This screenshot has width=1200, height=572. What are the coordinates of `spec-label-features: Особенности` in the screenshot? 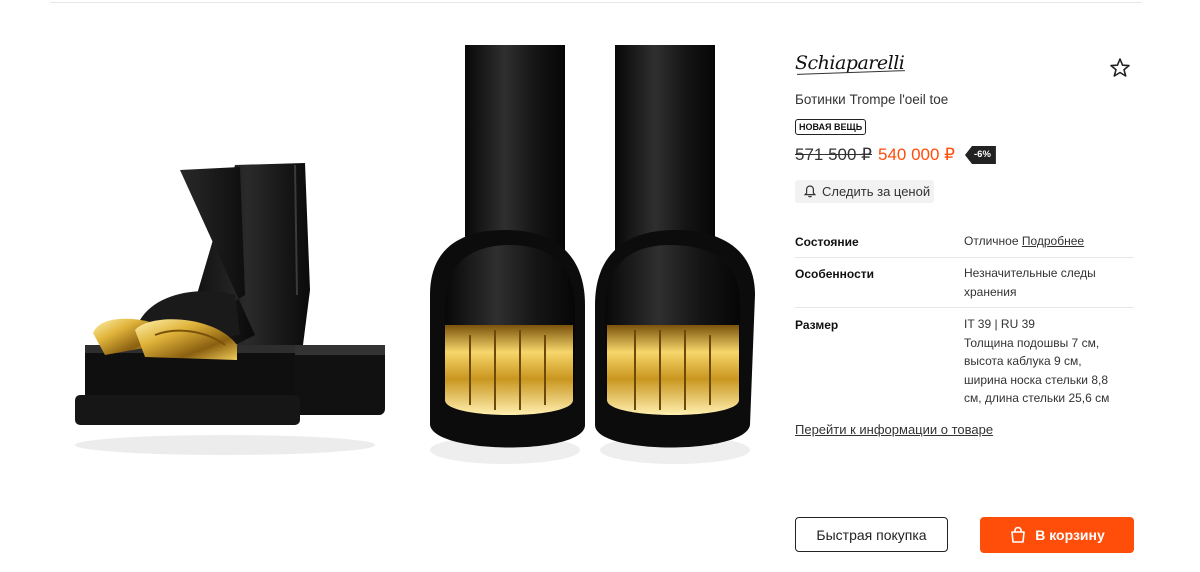 It's located at (835, 274).